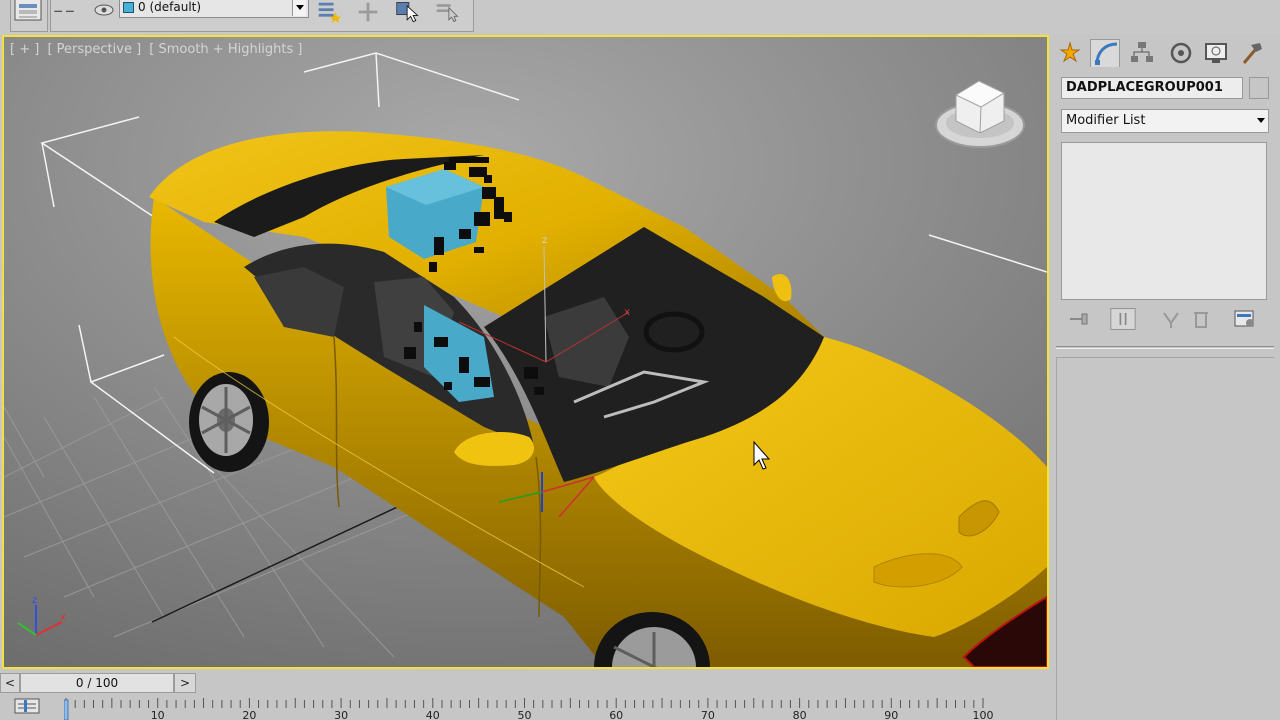  Describe the element at coordinates (27, 708) in the screenshot. I see `curve-editor-icon` at that location.